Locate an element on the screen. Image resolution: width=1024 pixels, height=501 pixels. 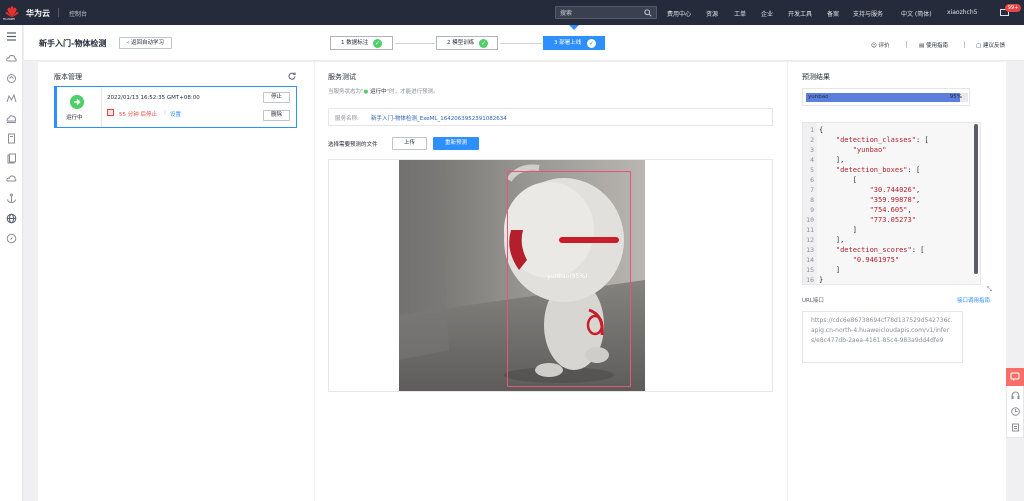
resize-handle-icon: ⤡ is located at coordinates (989, 290).